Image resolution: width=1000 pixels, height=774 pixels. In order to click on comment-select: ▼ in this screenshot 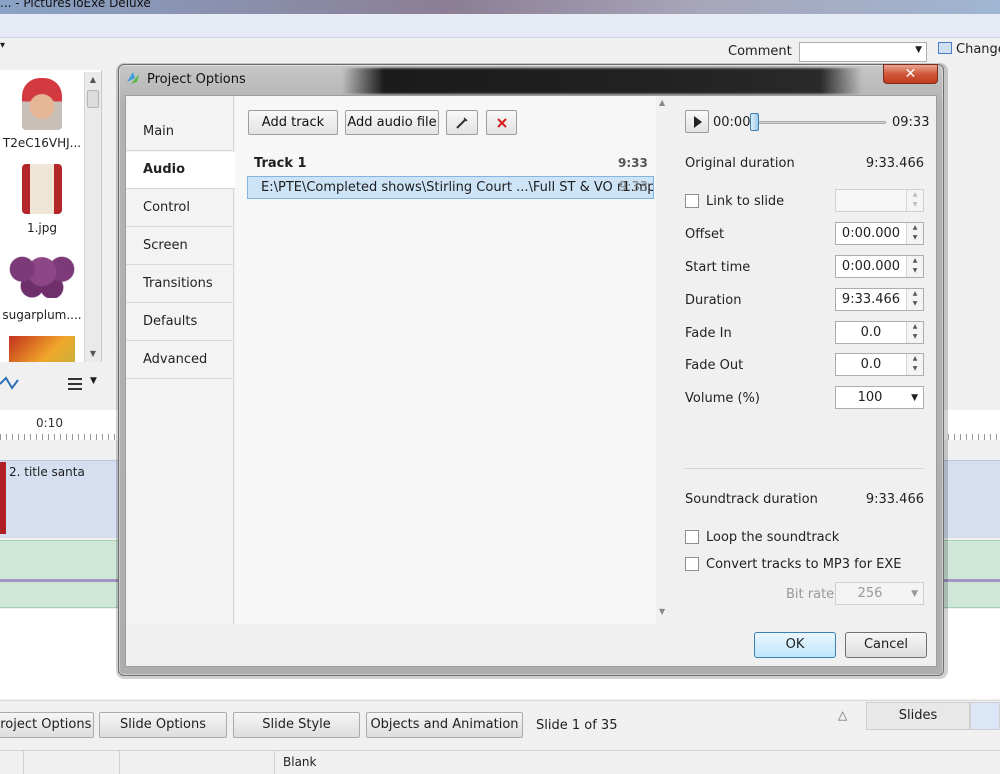, I will do `click(863, 52)`.